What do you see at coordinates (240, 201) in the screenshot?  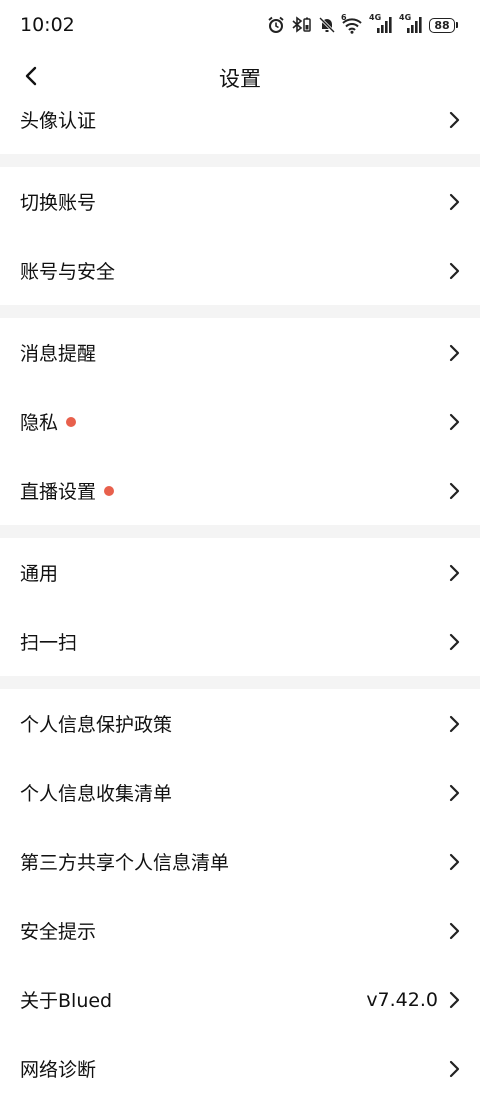 I see `settings-row: 切换账号` at bounding box center [240, 201].